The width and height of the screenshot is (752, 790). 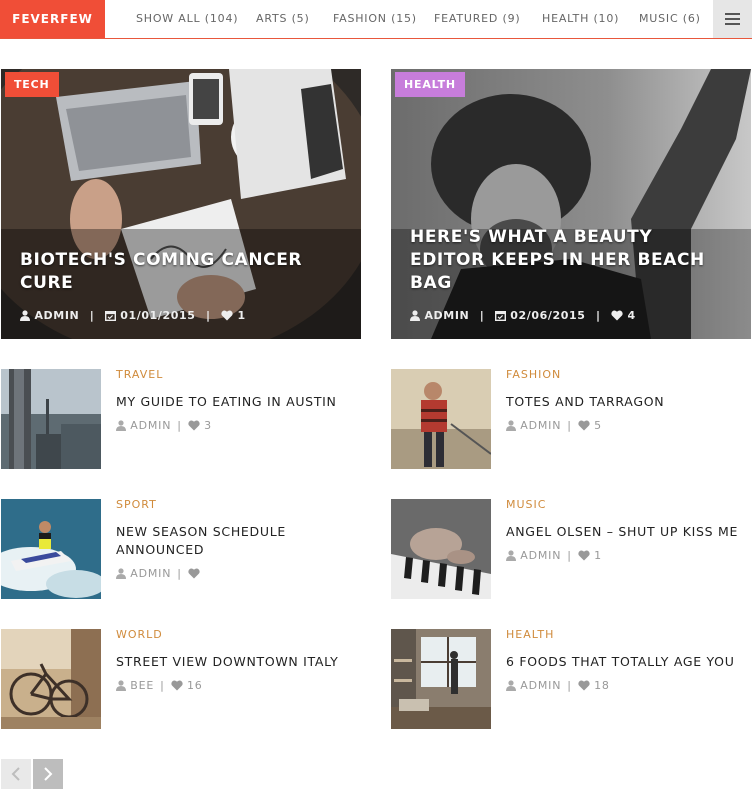 I want to click on likes-count: 3, so click(x=208, y=425).